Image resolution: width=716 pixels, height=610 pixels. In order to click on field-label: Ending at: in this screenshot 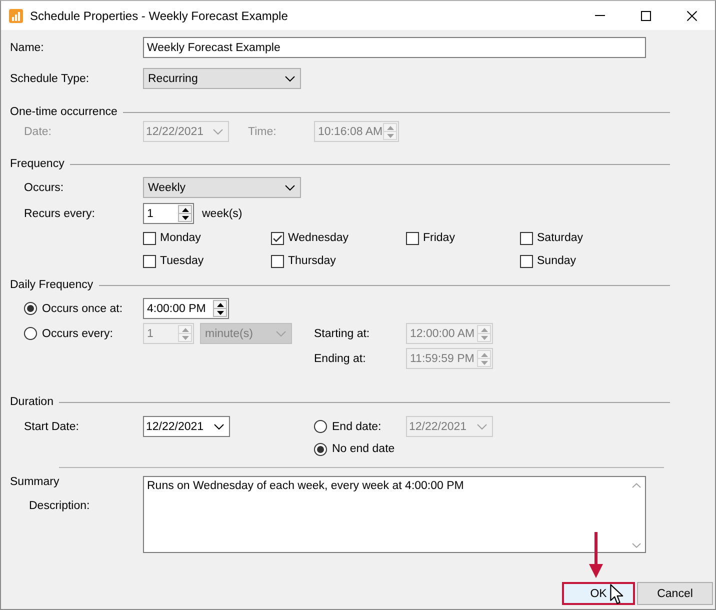, I will do `click(340, 358)`.